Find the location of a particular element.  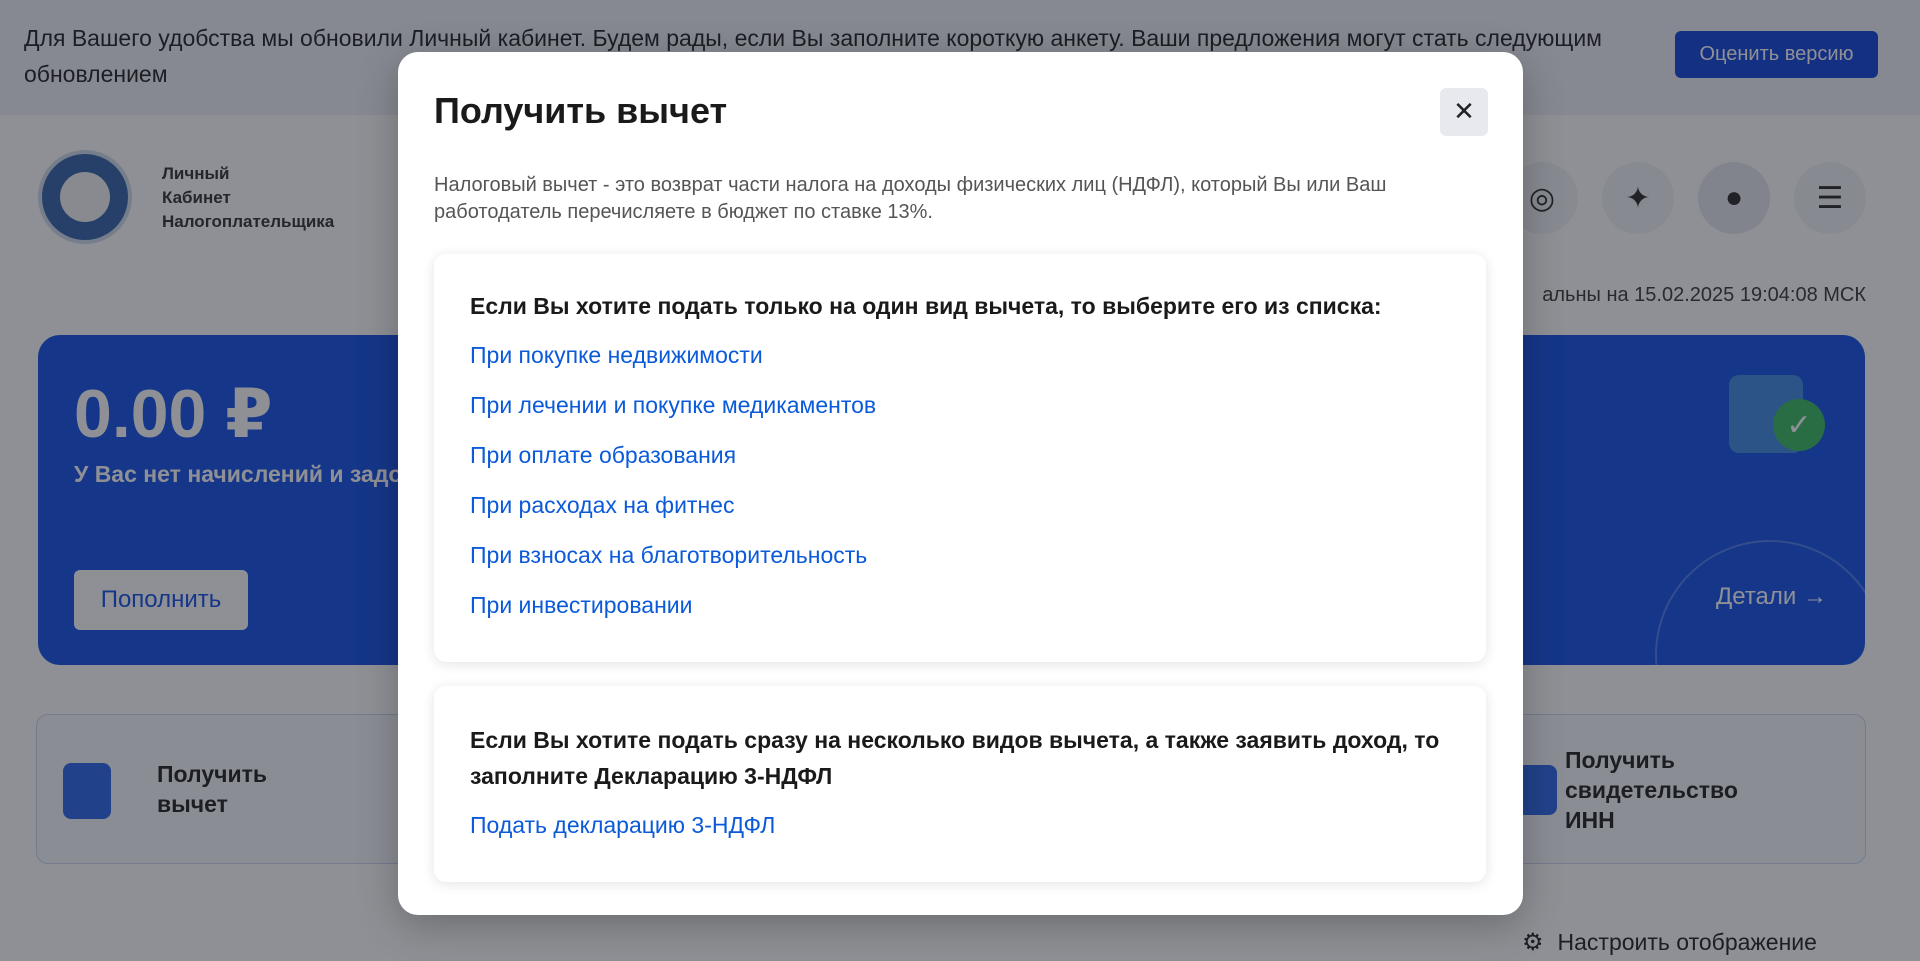

link-investment: При инвестировании is located at coordinates (581, 605).